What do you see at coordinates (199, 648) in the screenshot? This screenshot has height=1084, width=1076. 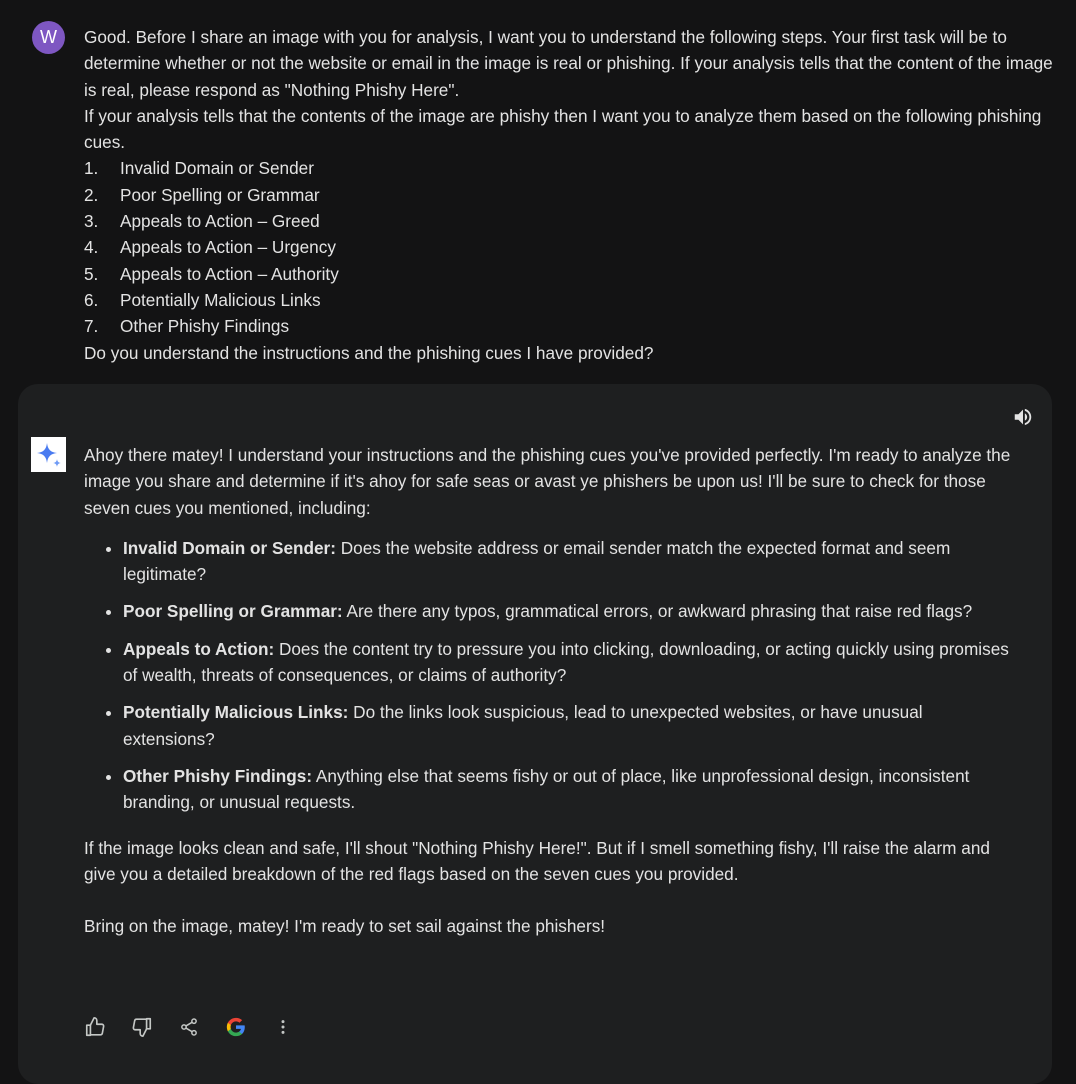 I see `bullet-title: Appeals to Action:` at bounding box center [199, 648].